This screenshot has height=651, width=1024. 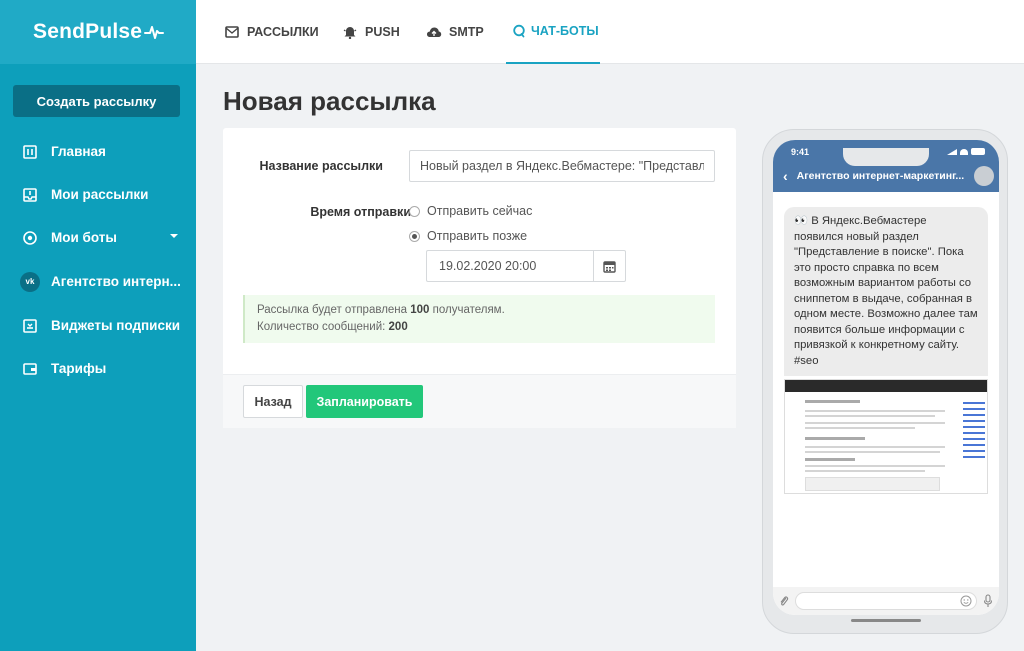 I want to click on logo: SendPulse, so click(x=98, y=32).